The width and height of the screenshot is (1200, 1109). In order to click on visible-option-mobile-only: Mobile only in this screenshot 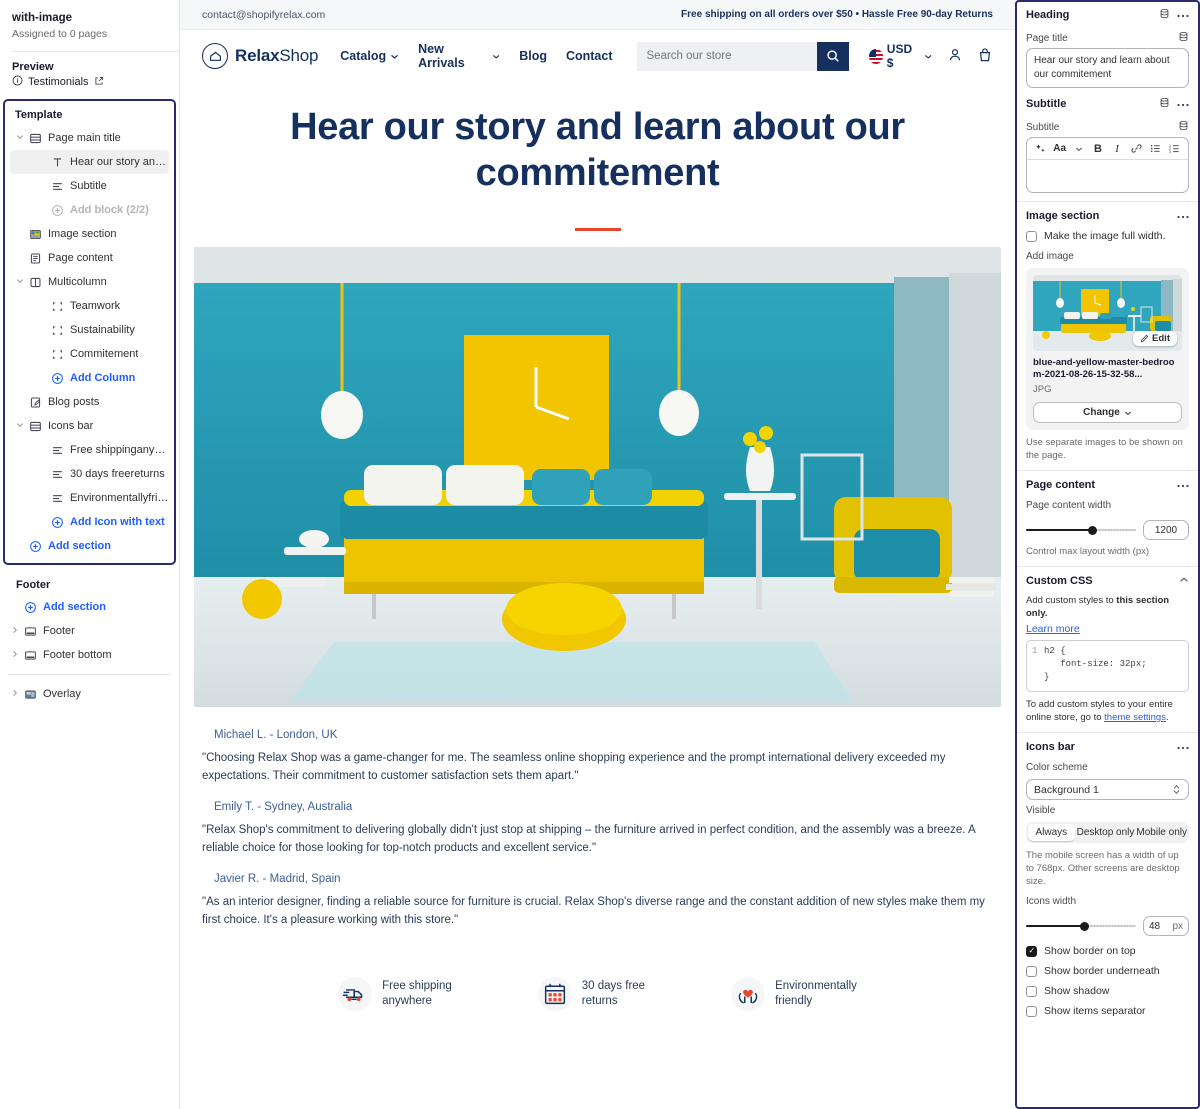, I will do `click(1161, 832)`.